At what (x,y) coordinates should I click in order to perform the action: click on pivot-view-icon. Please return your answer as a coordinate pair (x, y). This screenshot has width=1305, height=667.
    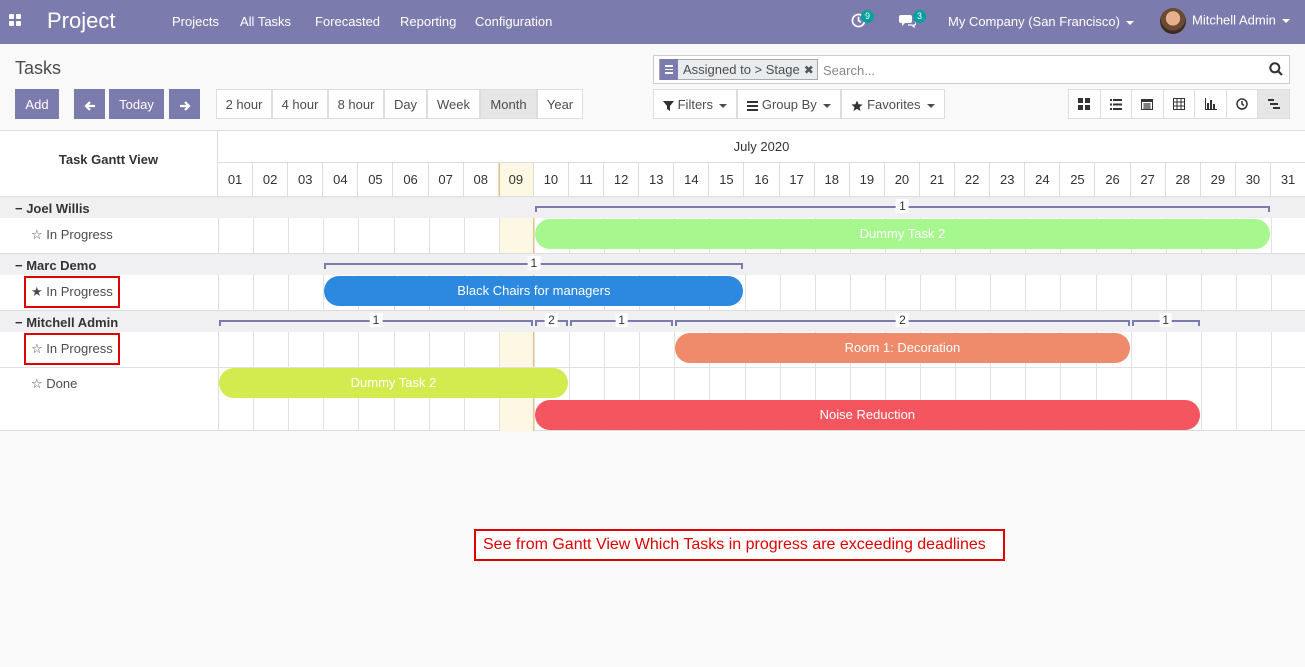
    Looking at the image, I should click on (1180, 104).